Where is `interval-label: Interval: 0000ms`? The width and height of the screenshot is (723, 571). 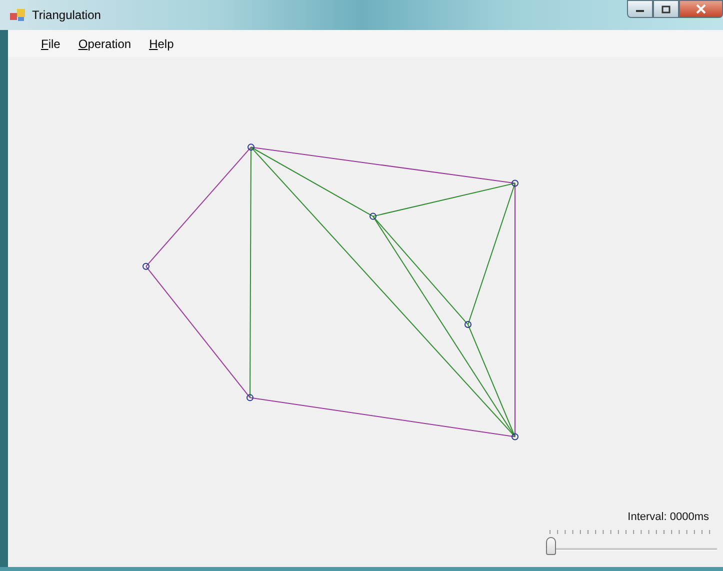 interval-label: Interval: 0000ms is located at coordinates (668, 517).